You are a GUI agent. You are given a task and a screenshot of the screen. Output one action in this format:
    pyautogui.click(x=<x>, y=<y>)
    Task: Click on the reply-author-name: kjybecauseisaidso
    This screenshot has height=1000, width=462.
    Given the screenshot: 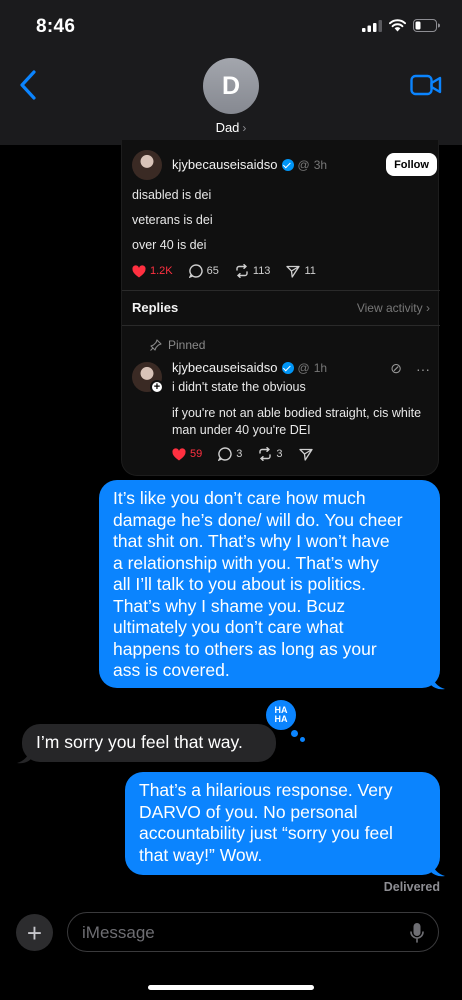 What is the action you would take?
    pyautogui.click(x=225, y=367)
    